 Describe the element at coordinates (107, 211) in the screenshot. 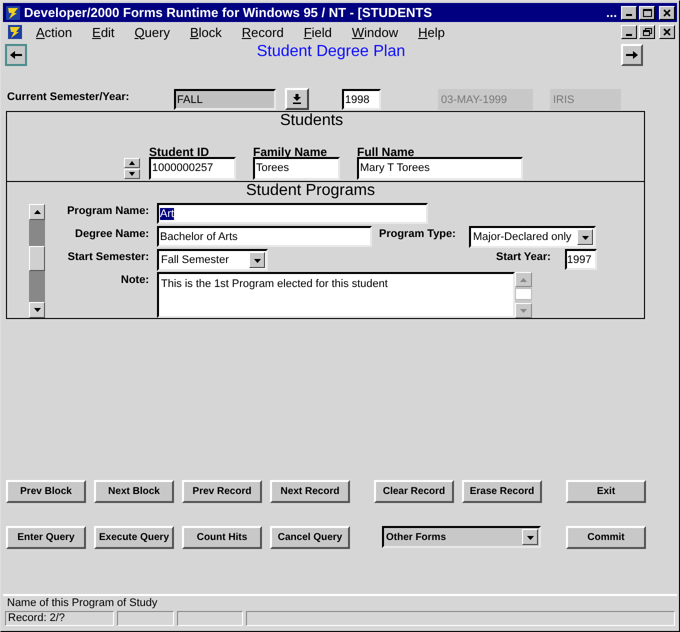

I see `field-label: Program Name:` at that location.